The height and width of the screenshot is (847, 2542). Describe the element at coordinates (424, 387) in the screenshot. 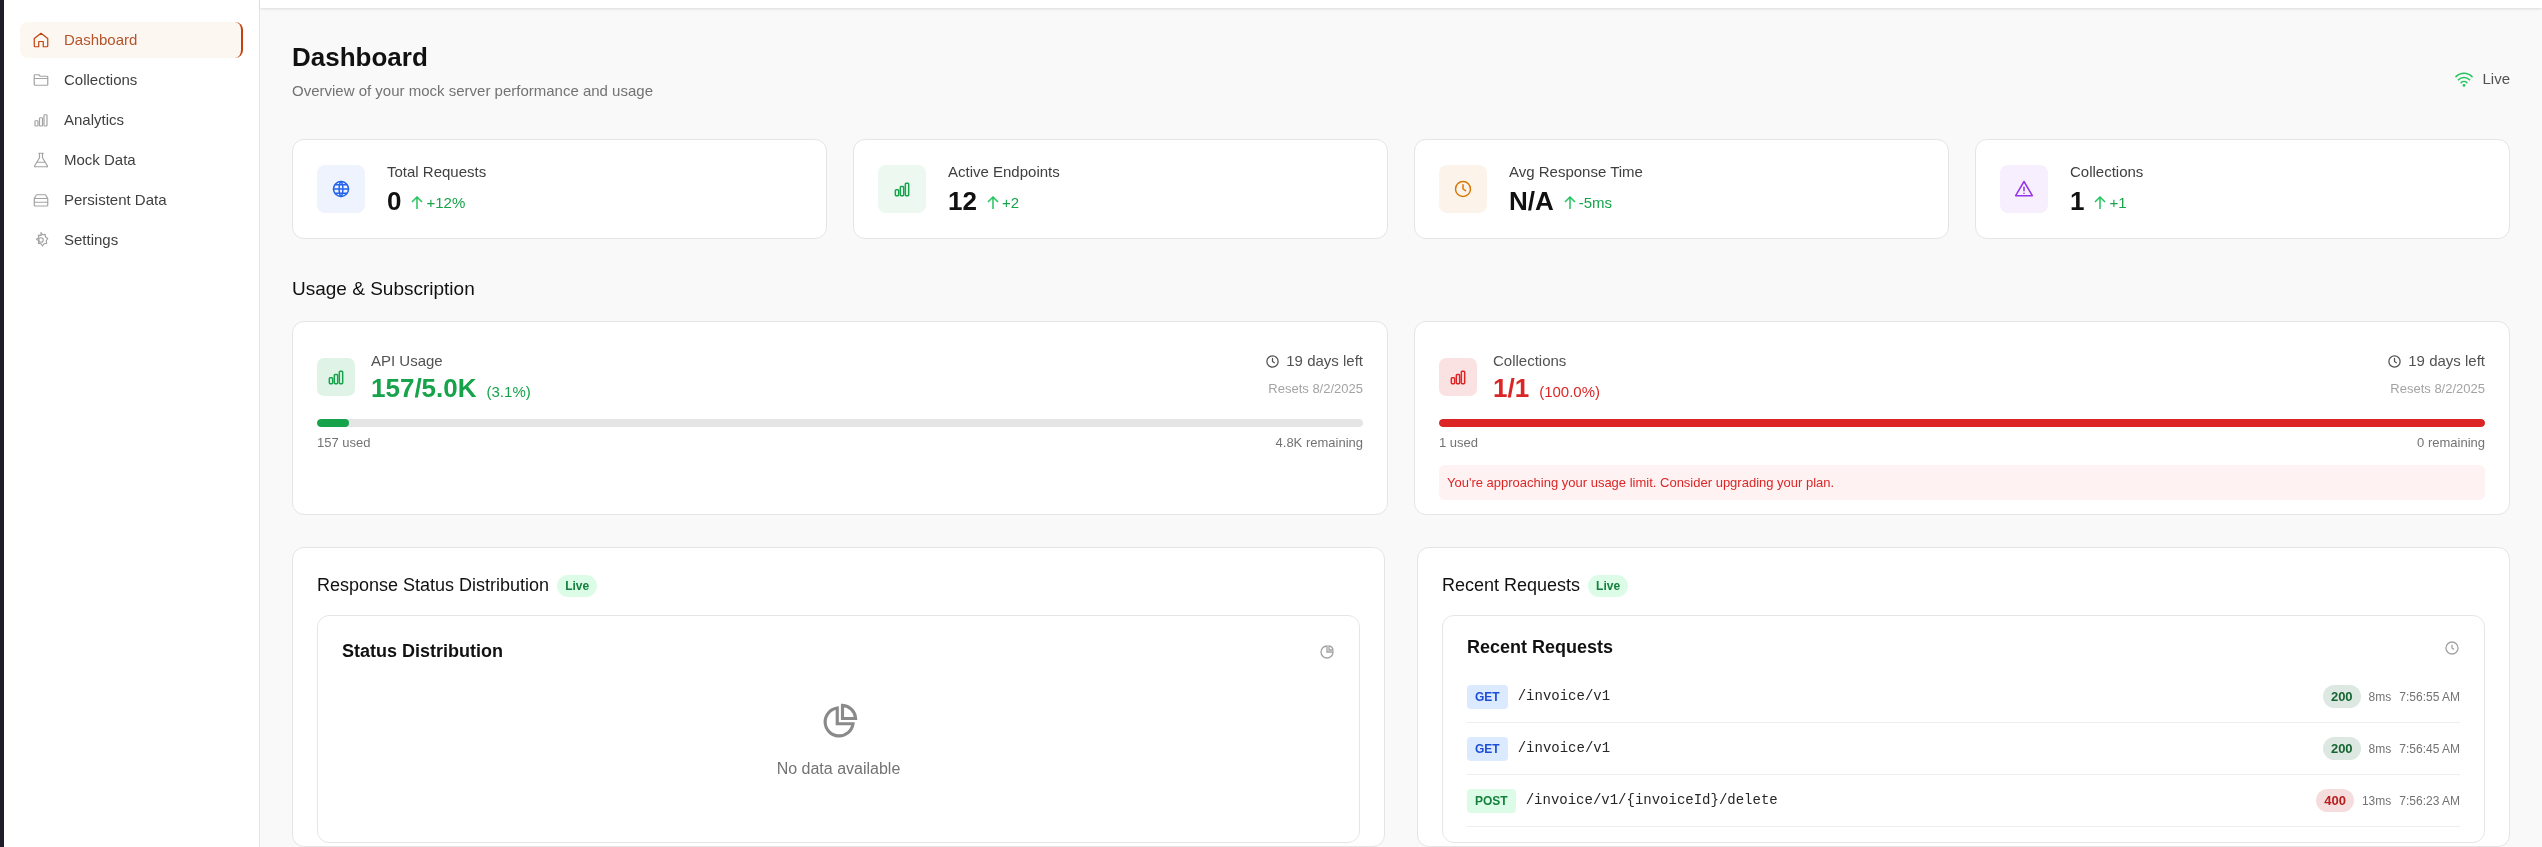

I see `usage-value: 157/5.0K` at that location.